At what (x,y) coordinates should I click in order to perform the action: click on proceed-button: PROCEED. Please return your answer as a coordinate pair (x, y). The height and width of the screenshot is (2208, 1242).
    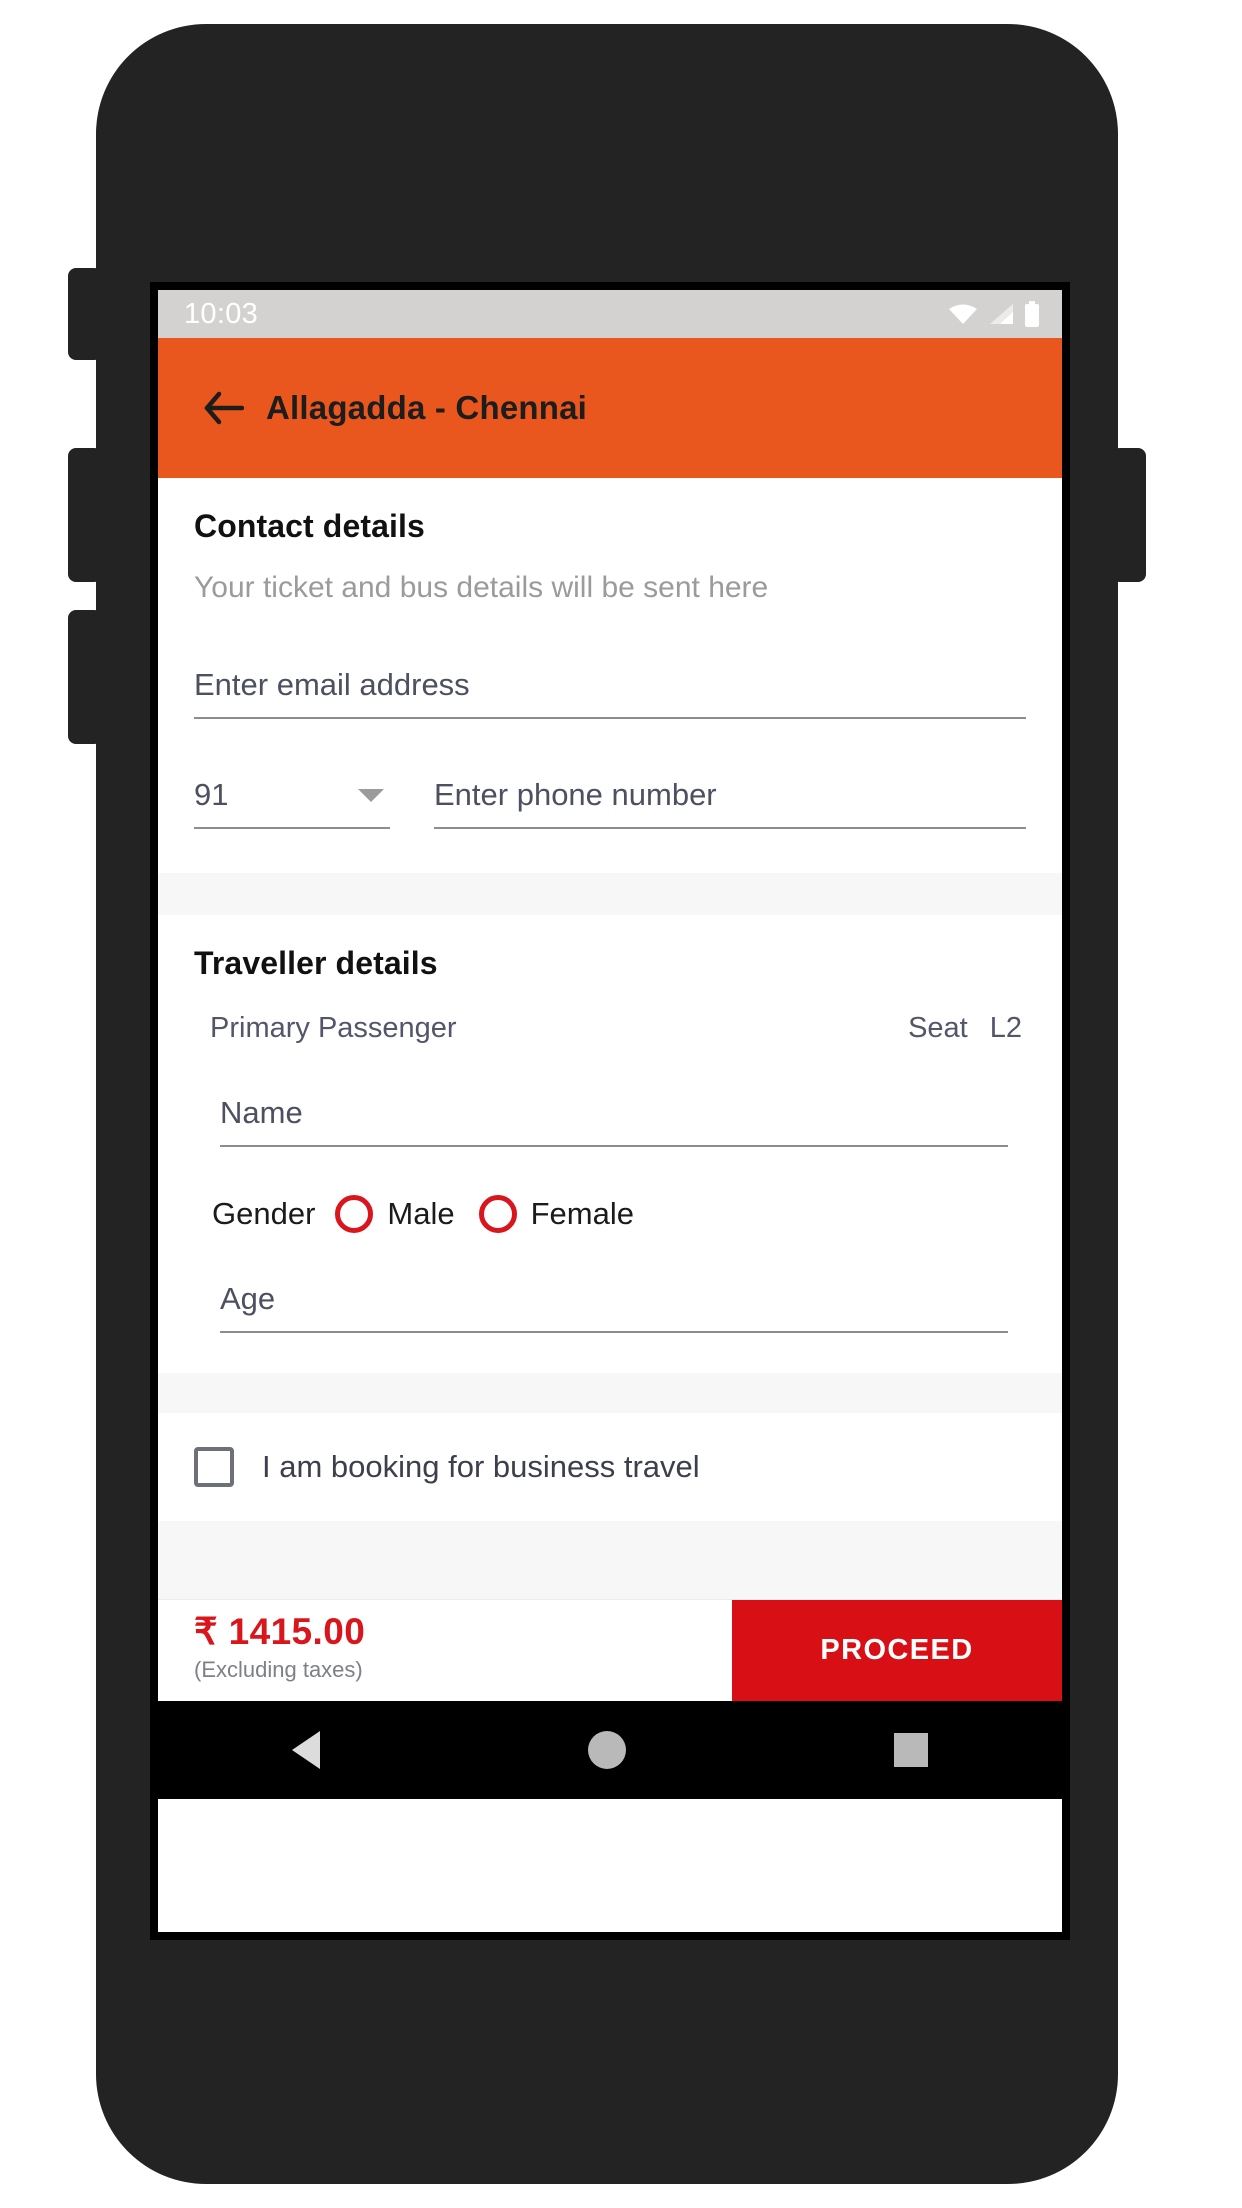
    Looking at the image, I should click on (897, 1650).